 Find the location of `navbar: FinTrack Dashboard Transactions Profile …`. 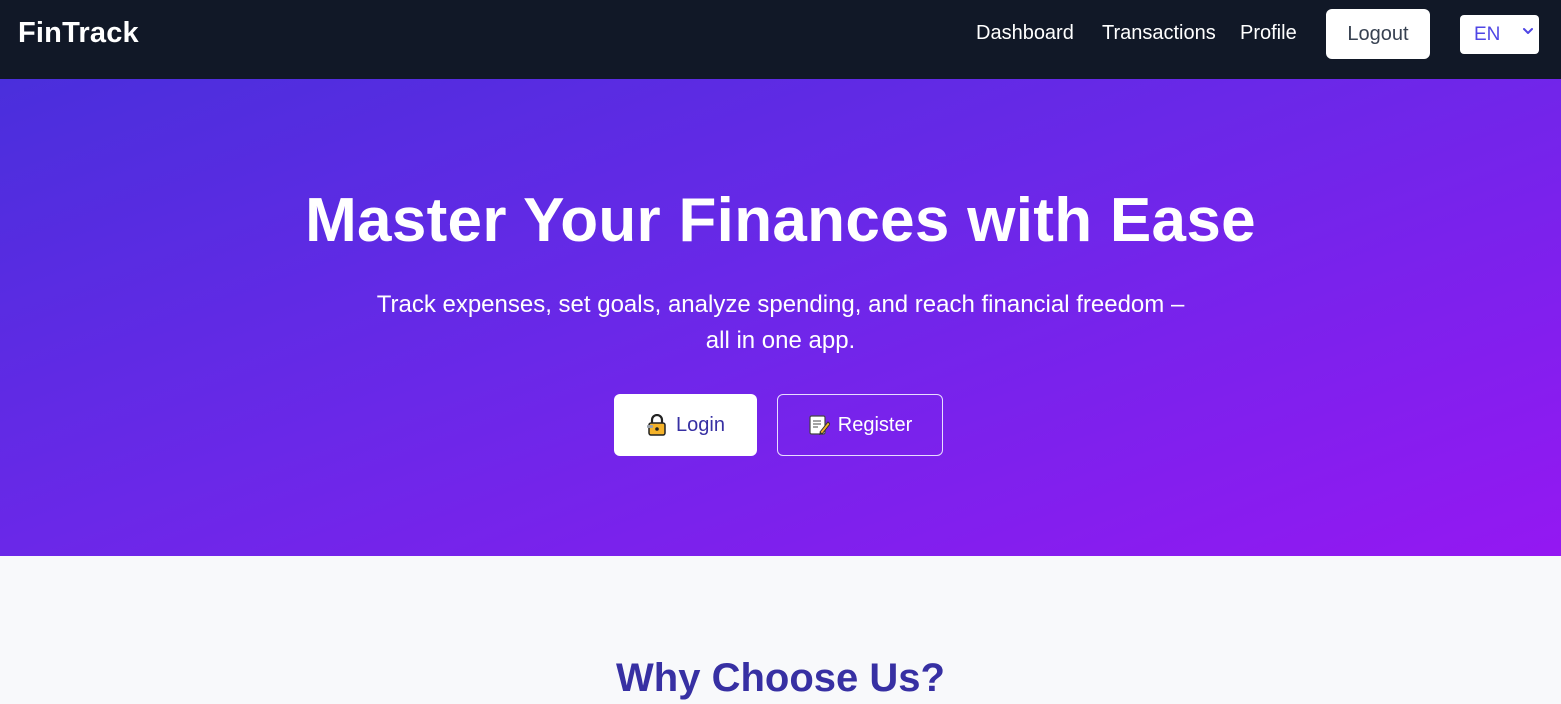

navbar: FinTrack Dashboard Transactions Profile … is located at coordinates (780, 39).